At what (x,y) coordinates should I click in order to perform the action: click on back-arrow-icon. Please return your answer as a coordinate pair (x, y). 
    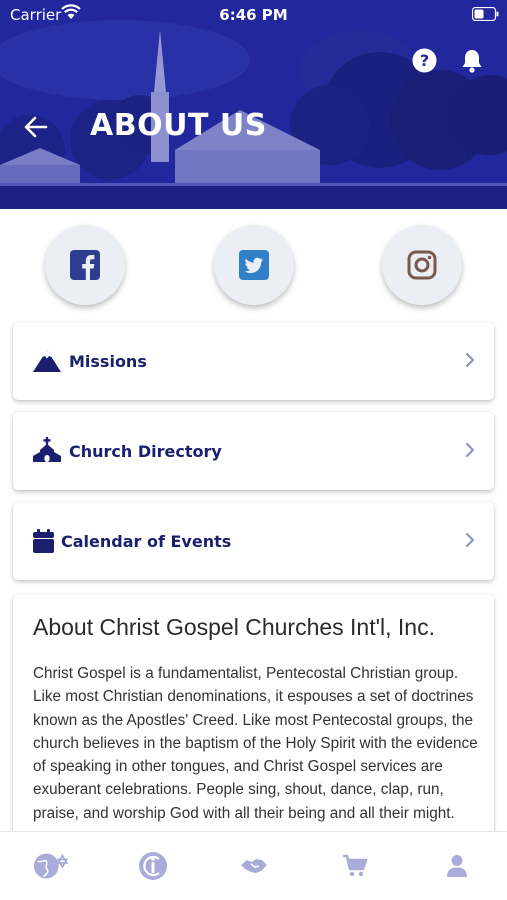
    Looking at the image, I should click on (36, 127).